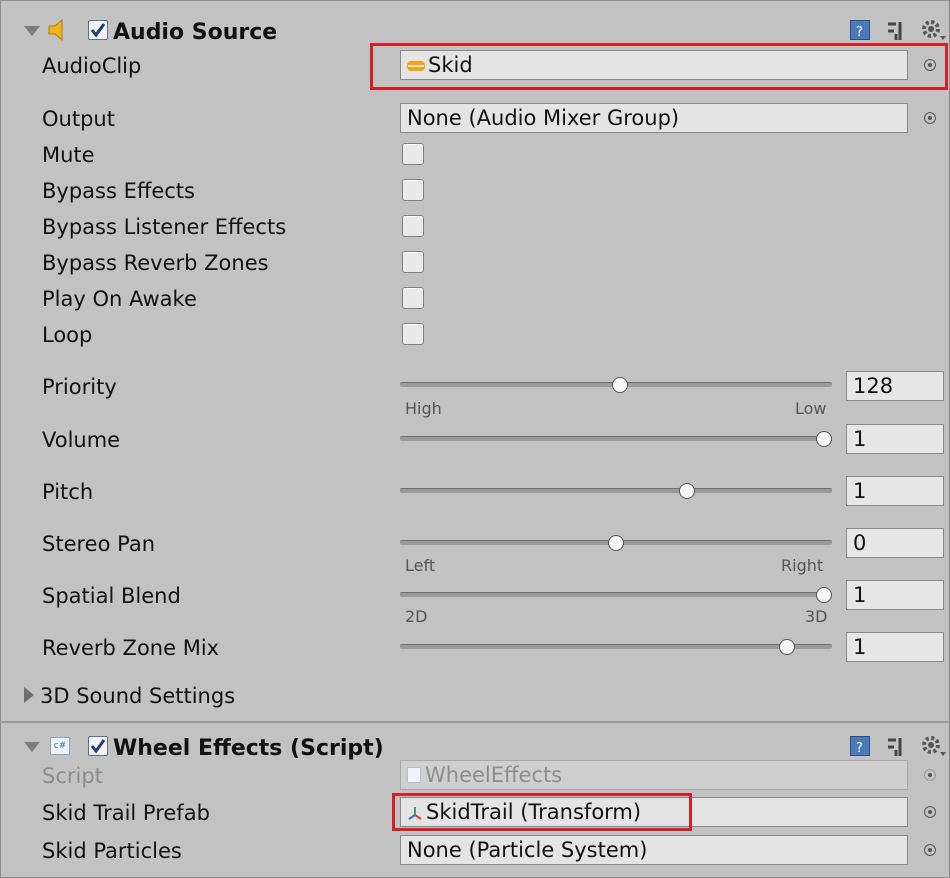 The image size is (950, 878). Describe the element at coordinates (895, 386) in the screenshot. I see `priority-value-field: 128` at that location.